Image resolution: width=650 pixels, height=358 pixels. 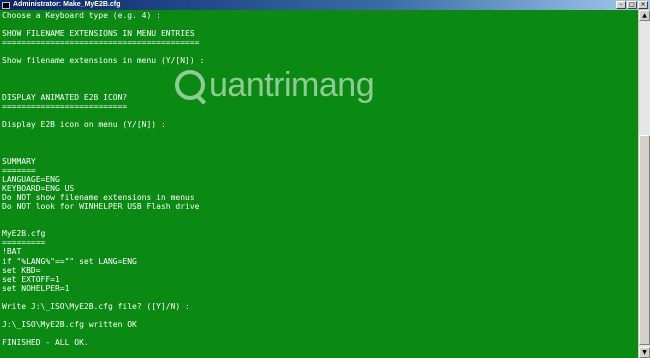 I want to click on scrollbar-thumb, so click(x=644, y=240).